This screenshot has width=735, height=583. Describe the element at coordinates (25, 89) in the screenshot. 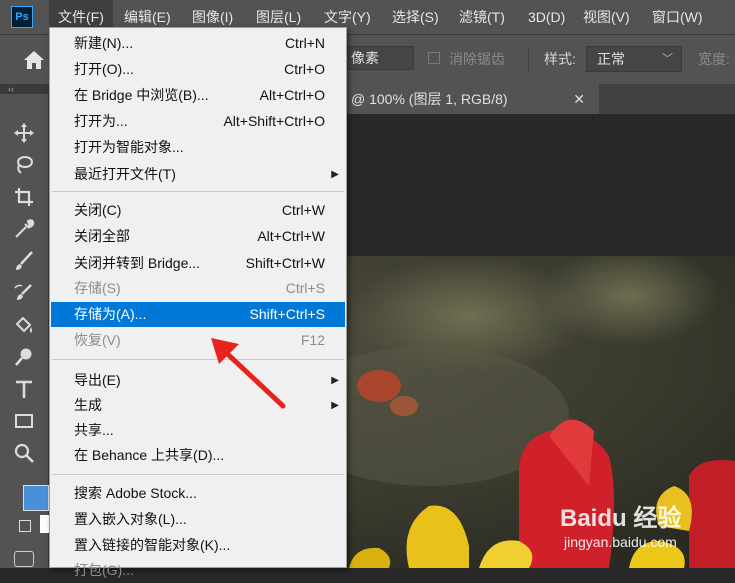

I see `toolbar-collapse-button: ‹‹` at that location.